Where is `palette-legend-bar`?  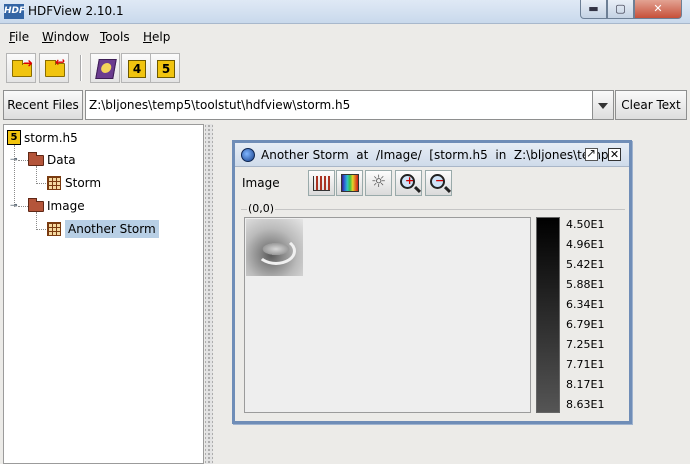 palette-legend-bar is located at coordinates (548, 315).